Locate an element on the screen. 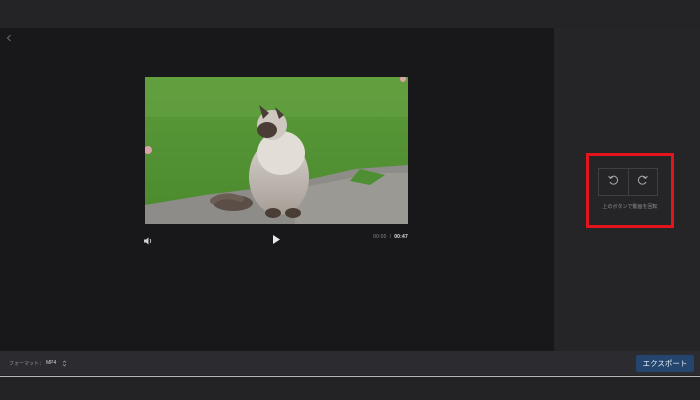 This screenshot has height=400, width=700. video-thumbnail is located at coordinates (276, 150).